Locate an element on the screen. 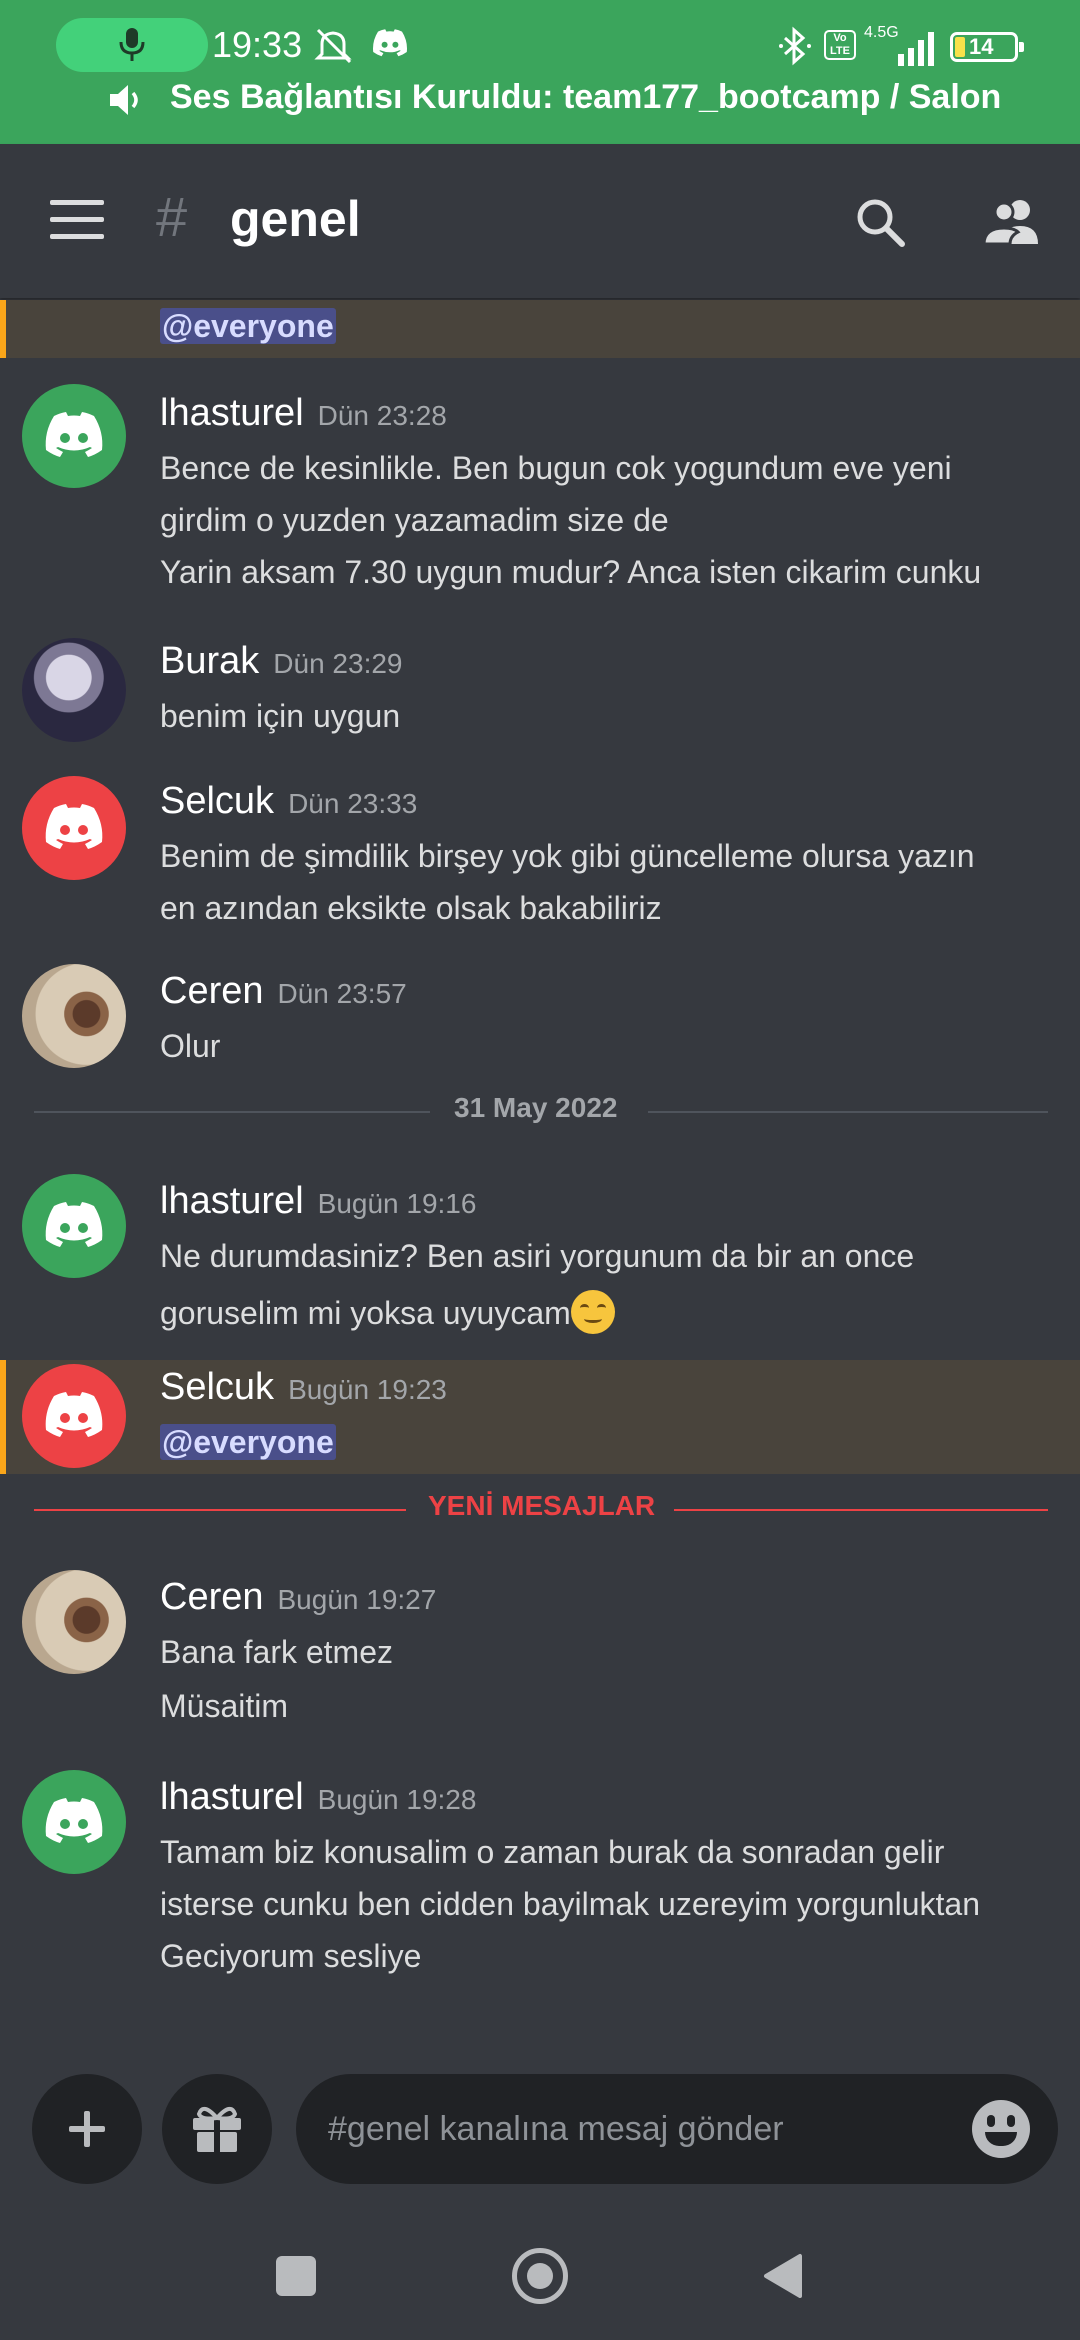 Image resolution: width=1080 pixels, height=2340 pixels. message-item: Ceren Dün 23:57 Olur is located at coordinates (540, 1019).